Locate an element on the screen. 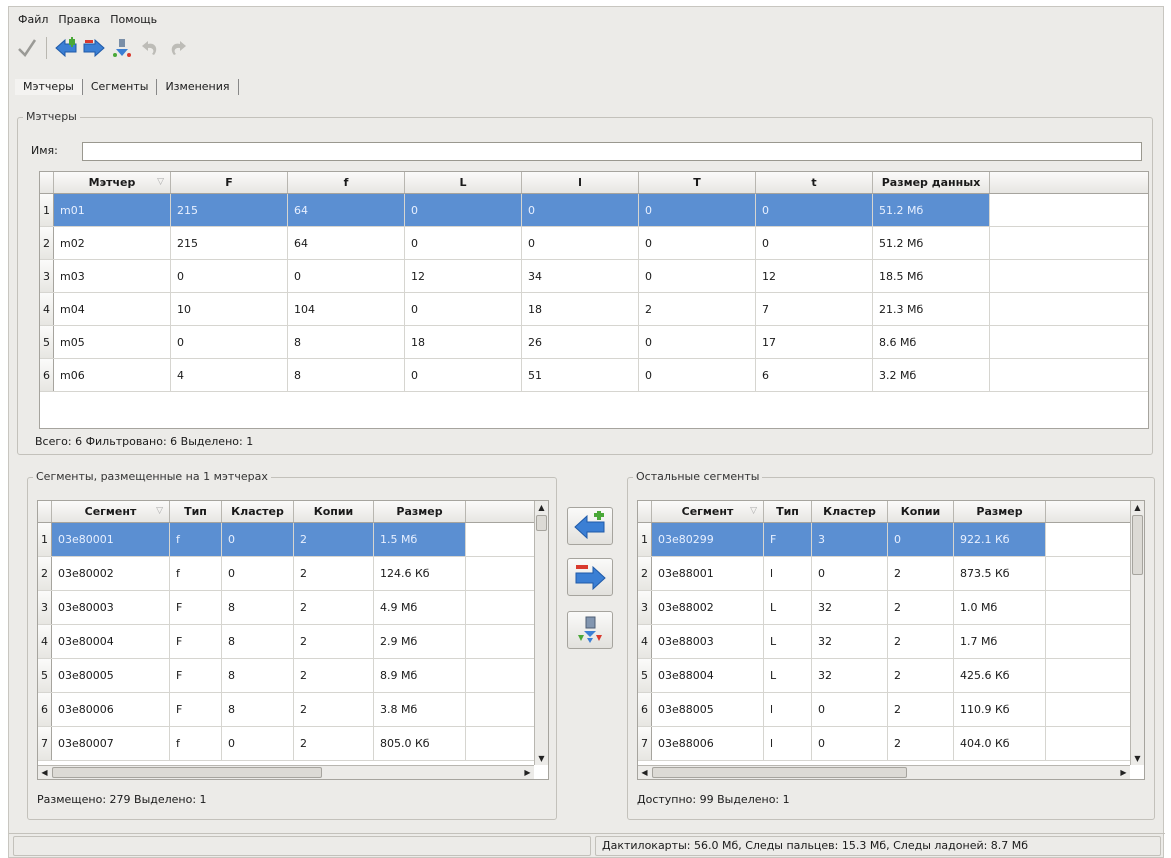  table-row: 4 03e80004 F 8 2 2.9 Мб is located at coordinates (293, 642).